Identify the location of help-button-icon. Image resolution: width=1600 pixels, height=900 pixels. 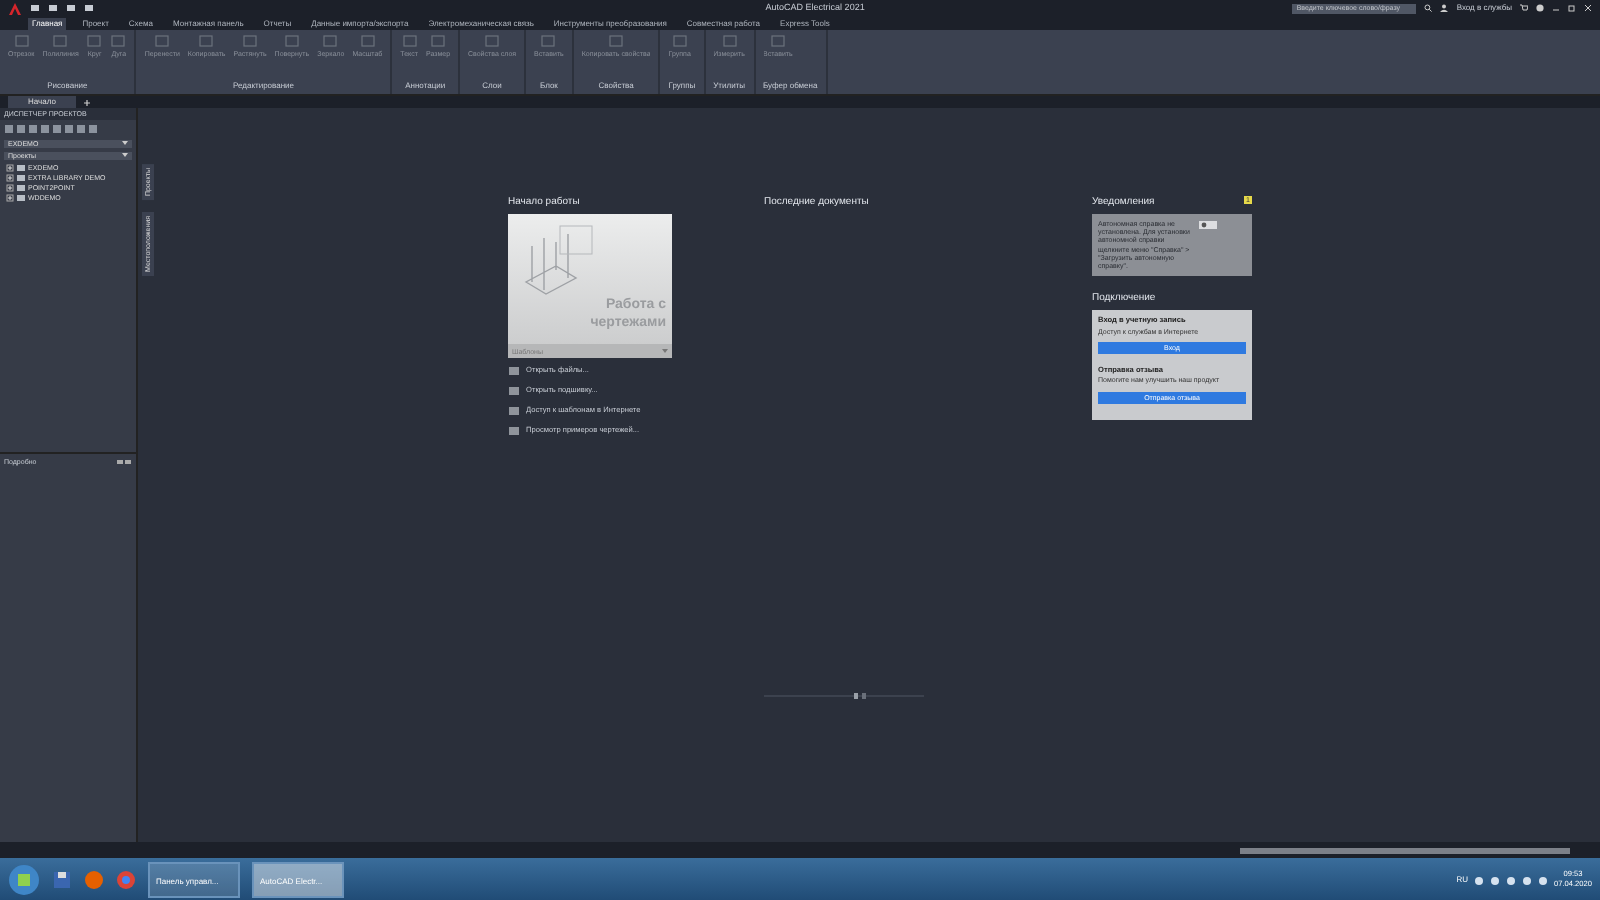
(1208, 225).